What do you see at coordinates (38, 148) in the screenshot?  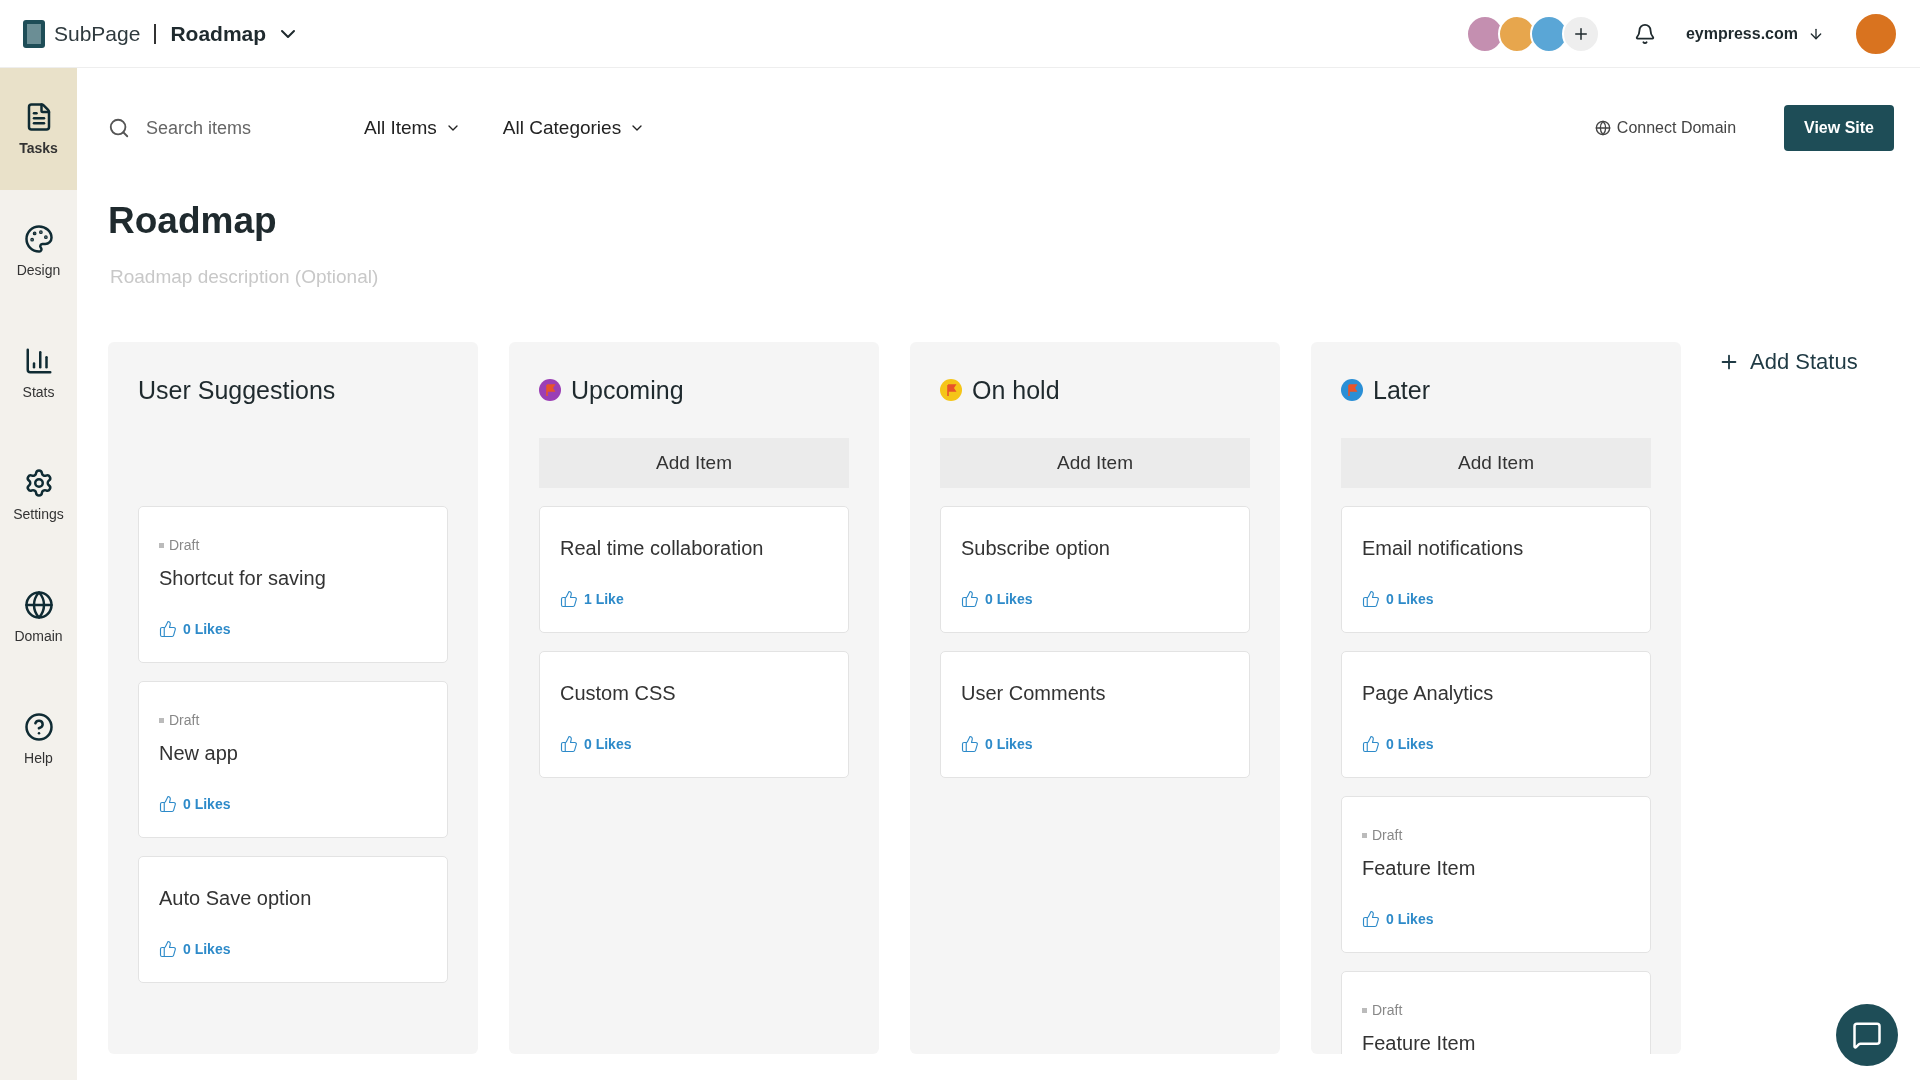 I see `sidebar-label: Tasks` at bounding box center [38, 148].